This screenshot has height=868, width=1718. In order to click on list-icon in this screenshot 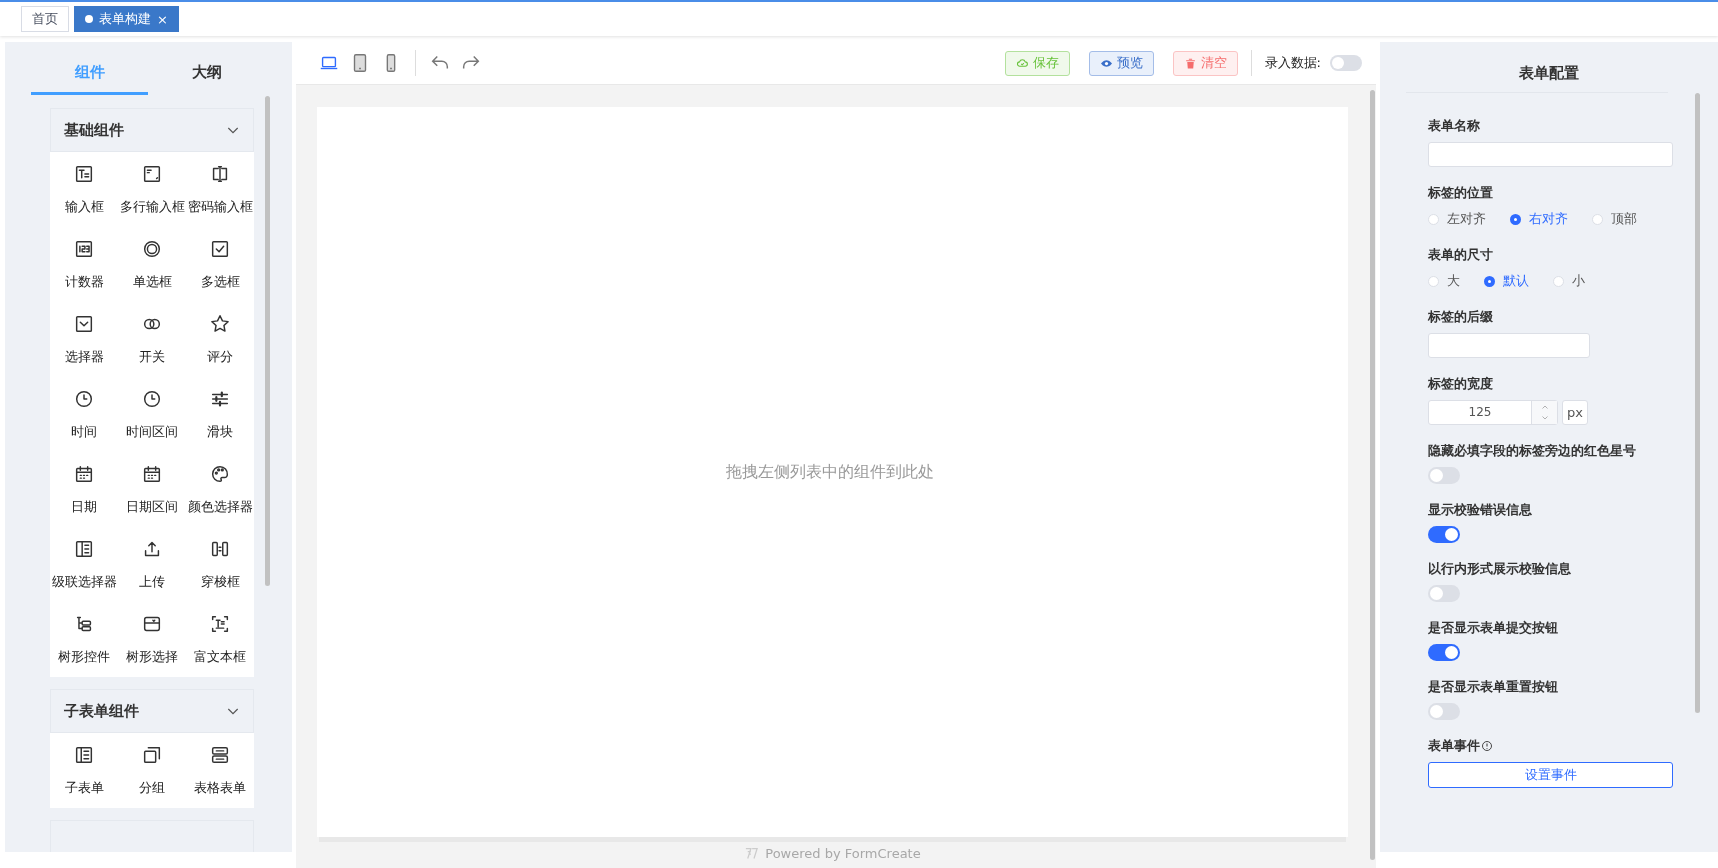, I will do `click(84, 755)`.